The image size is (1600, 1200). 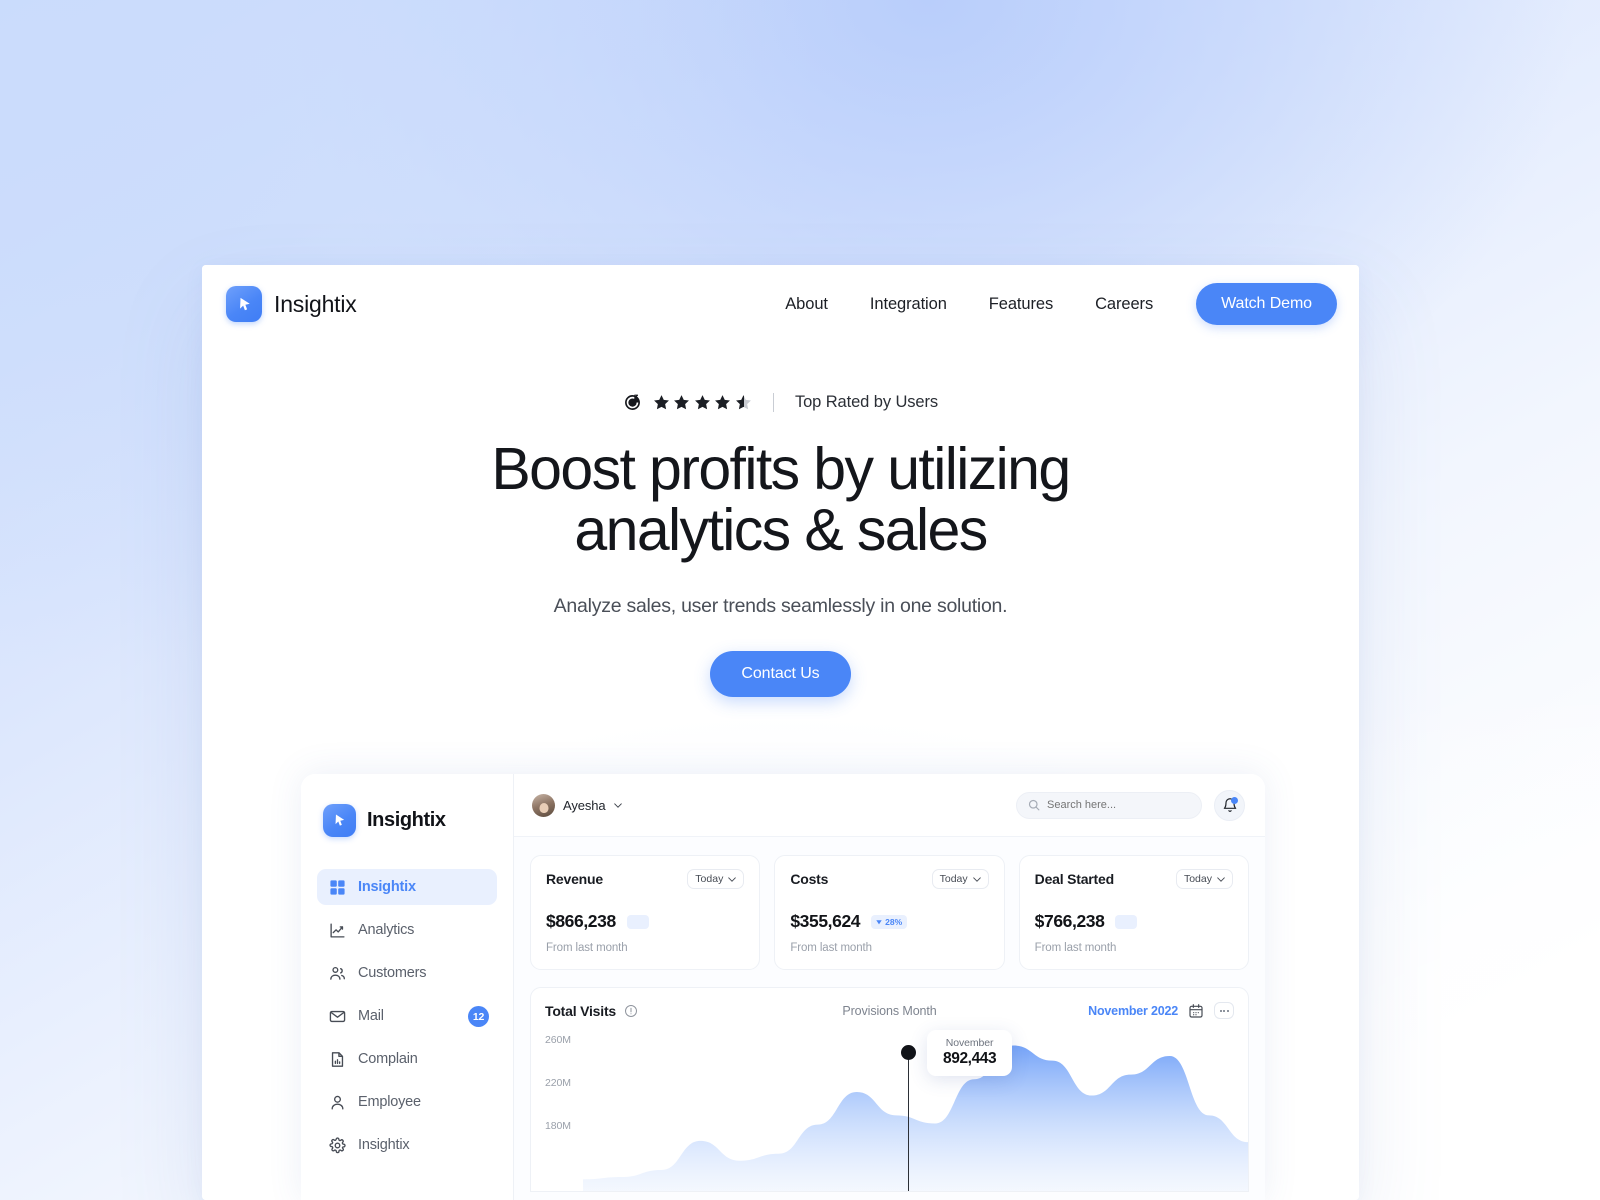 I want to click on sidebar-brand-name: Insightix, so click(x=406, y=820).